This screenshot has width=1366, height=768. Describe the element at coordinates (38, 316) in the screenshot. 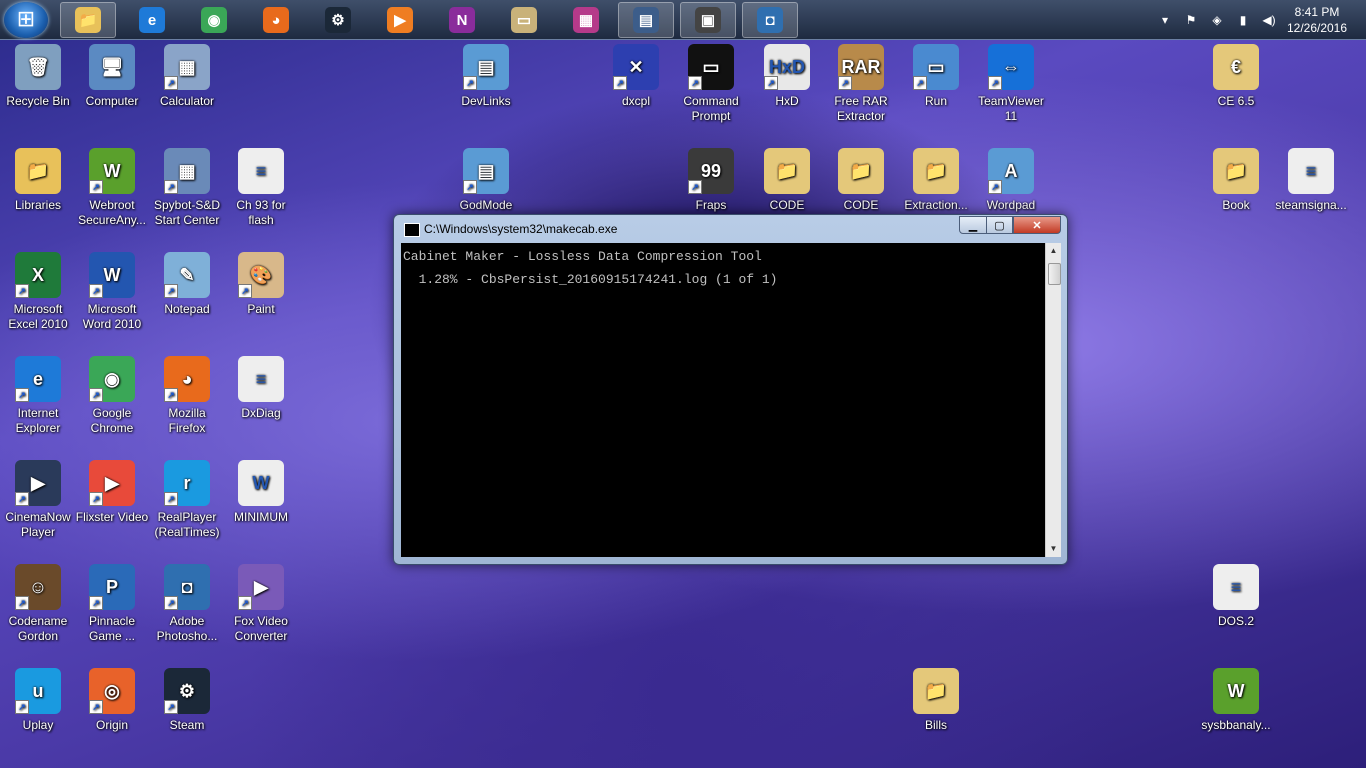

I see `desktop-item-label: Microsoft Excel 2010` at that location.